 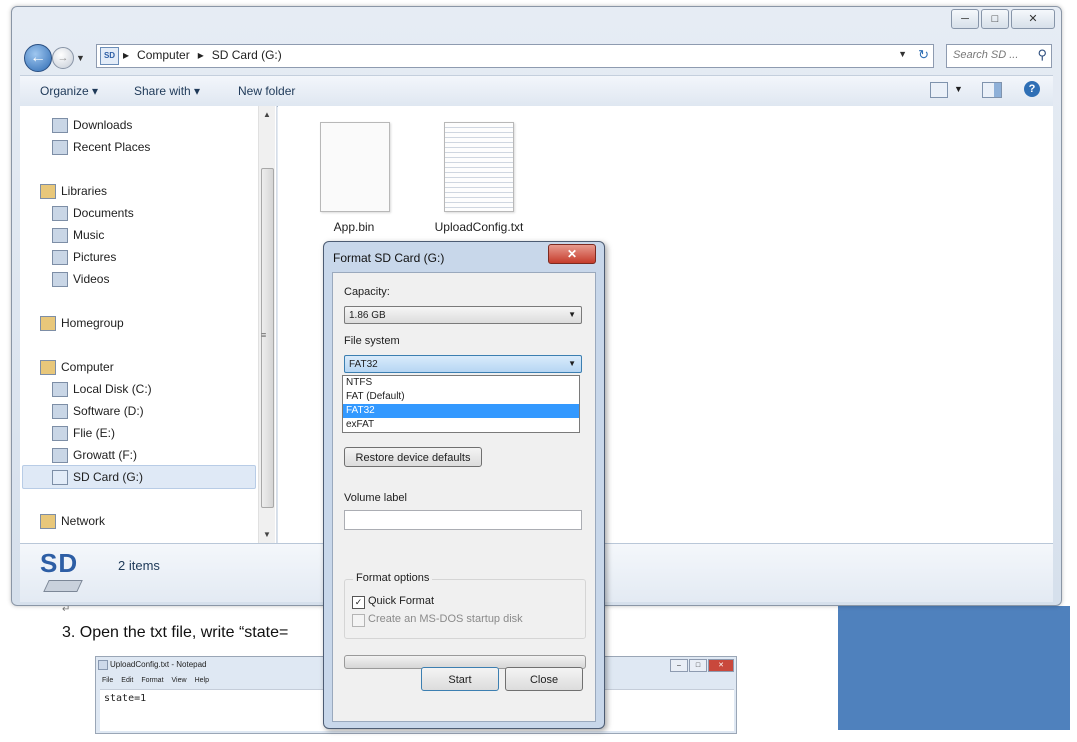 I want to click on document-blue-panel, so click(x=954, y=668).